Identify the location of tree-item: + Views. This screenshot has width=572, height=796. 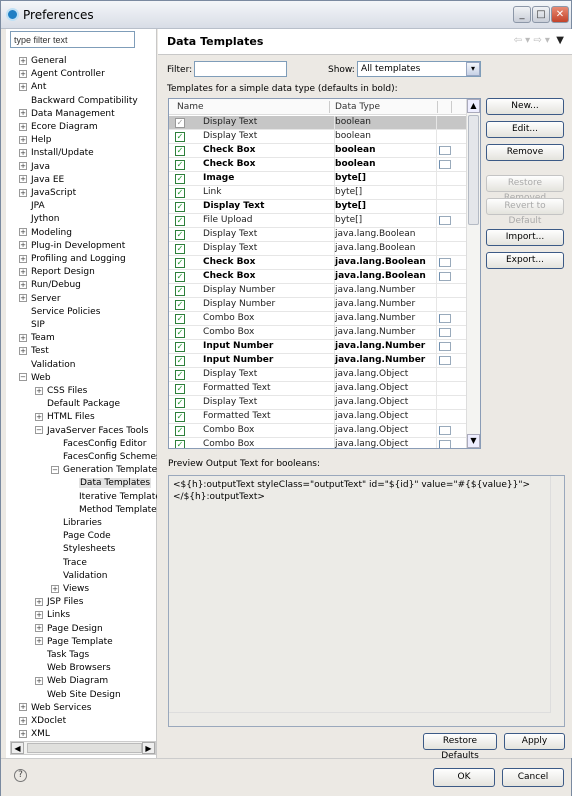
(70, 589).